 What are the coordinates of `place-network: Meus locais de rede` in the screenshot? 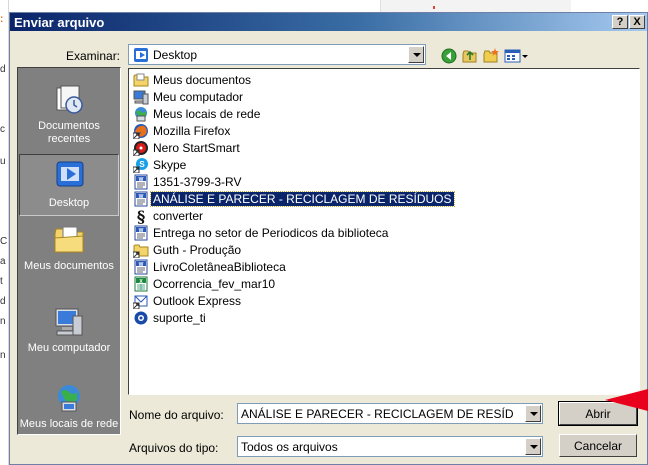 It's located at (69, 406).